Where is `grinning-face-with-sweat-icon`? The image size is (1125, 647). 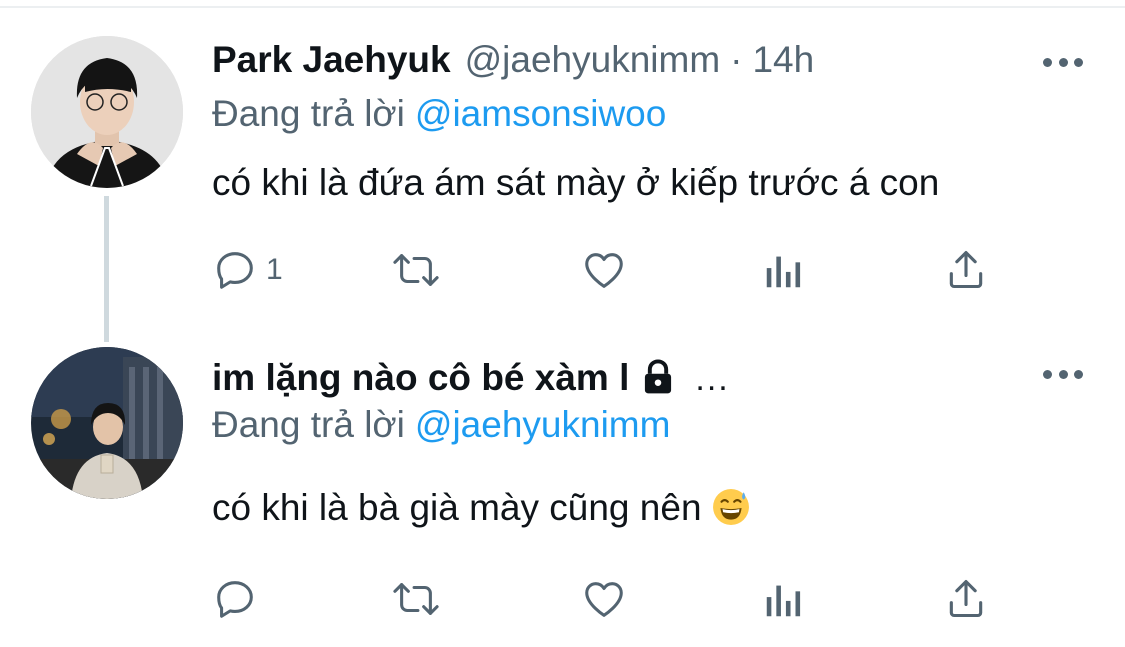
grinning-face-with-sweat-icon is located at coordinates (731, 512).